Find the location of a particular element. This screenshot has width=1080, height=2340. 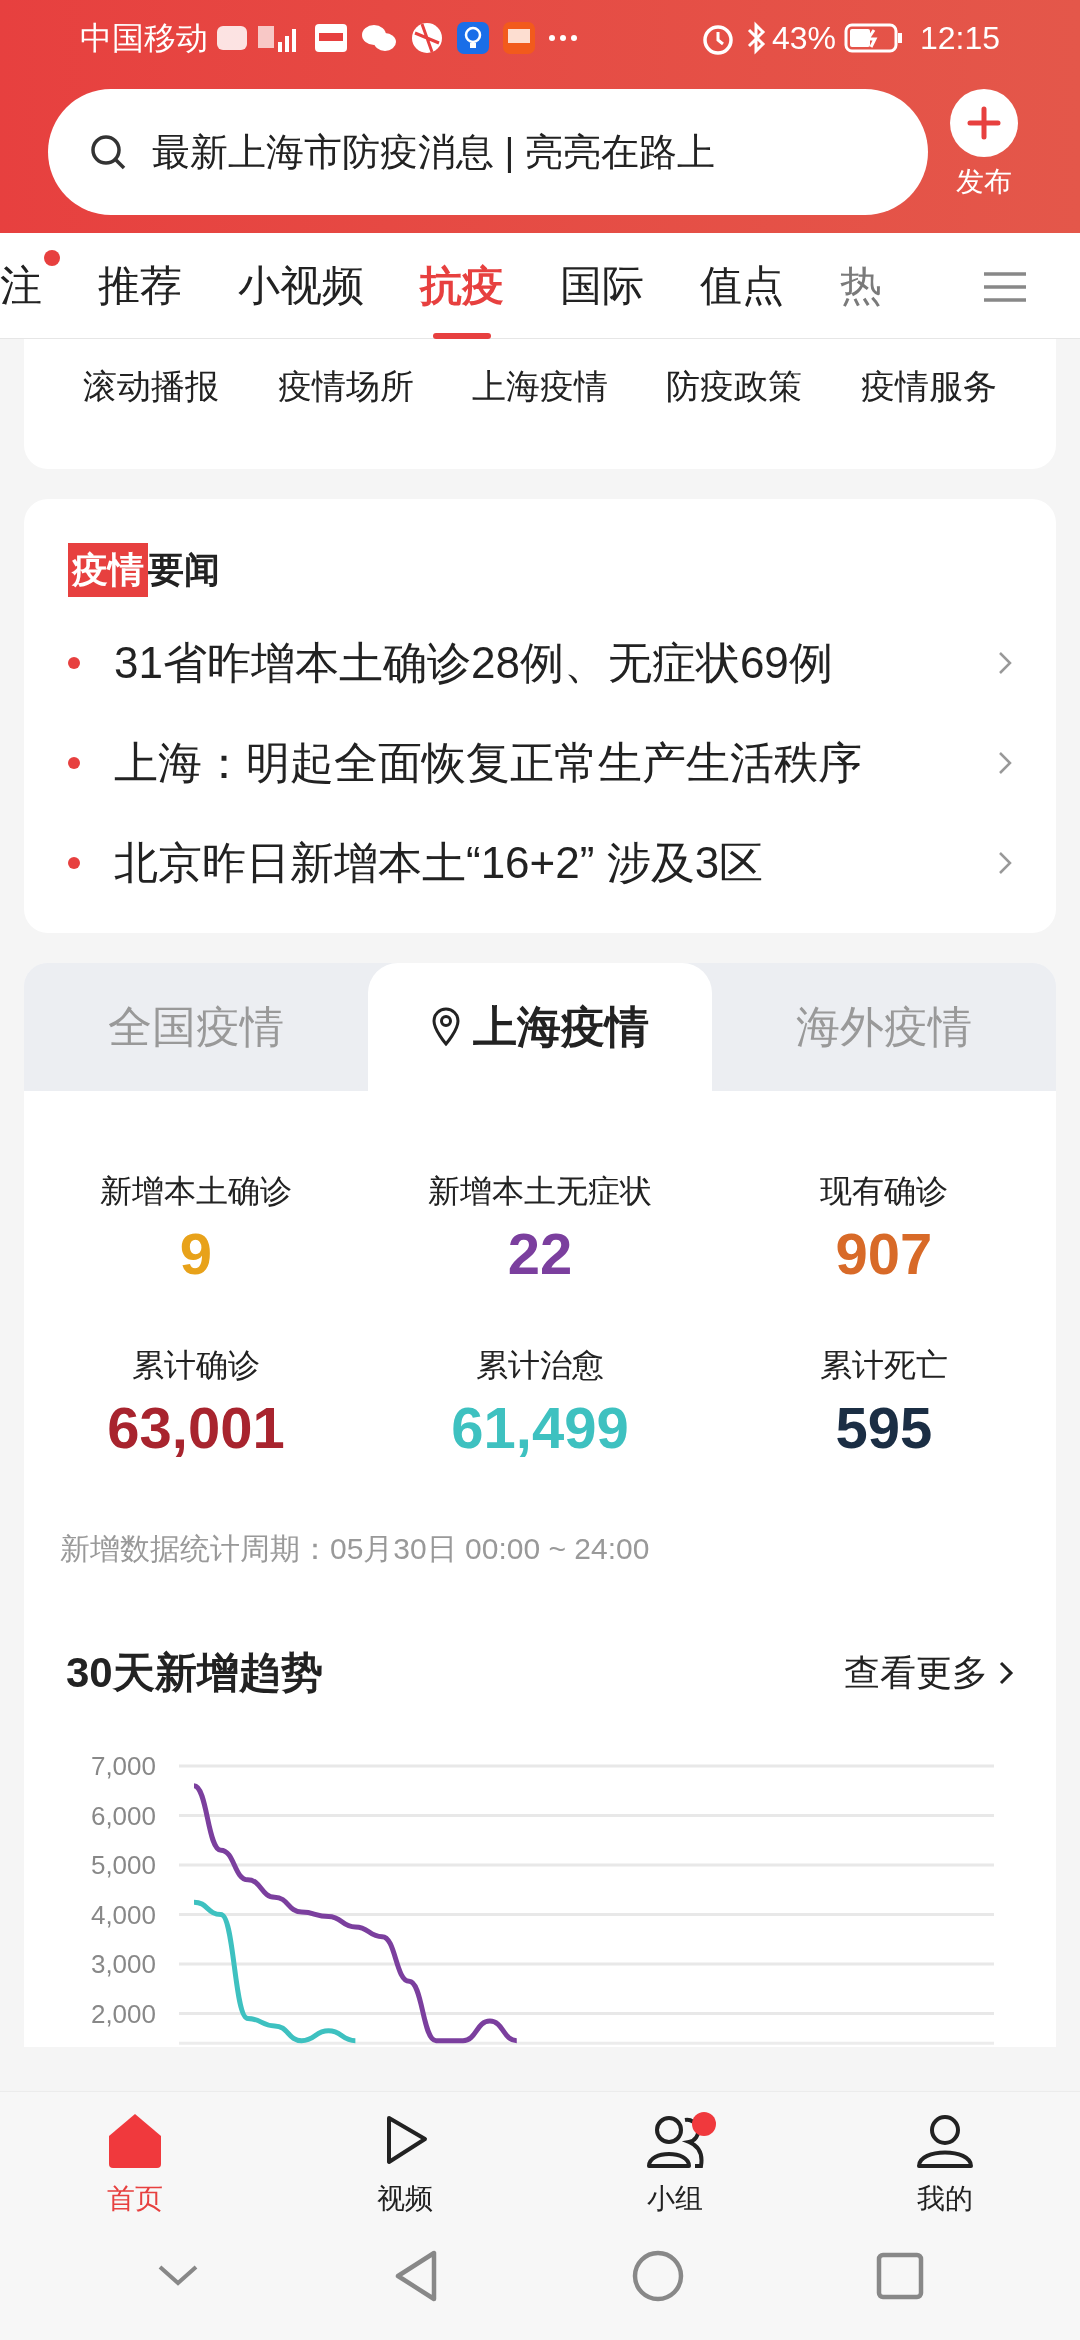

publish-button: 发布 is located at coordinates (984, 146).